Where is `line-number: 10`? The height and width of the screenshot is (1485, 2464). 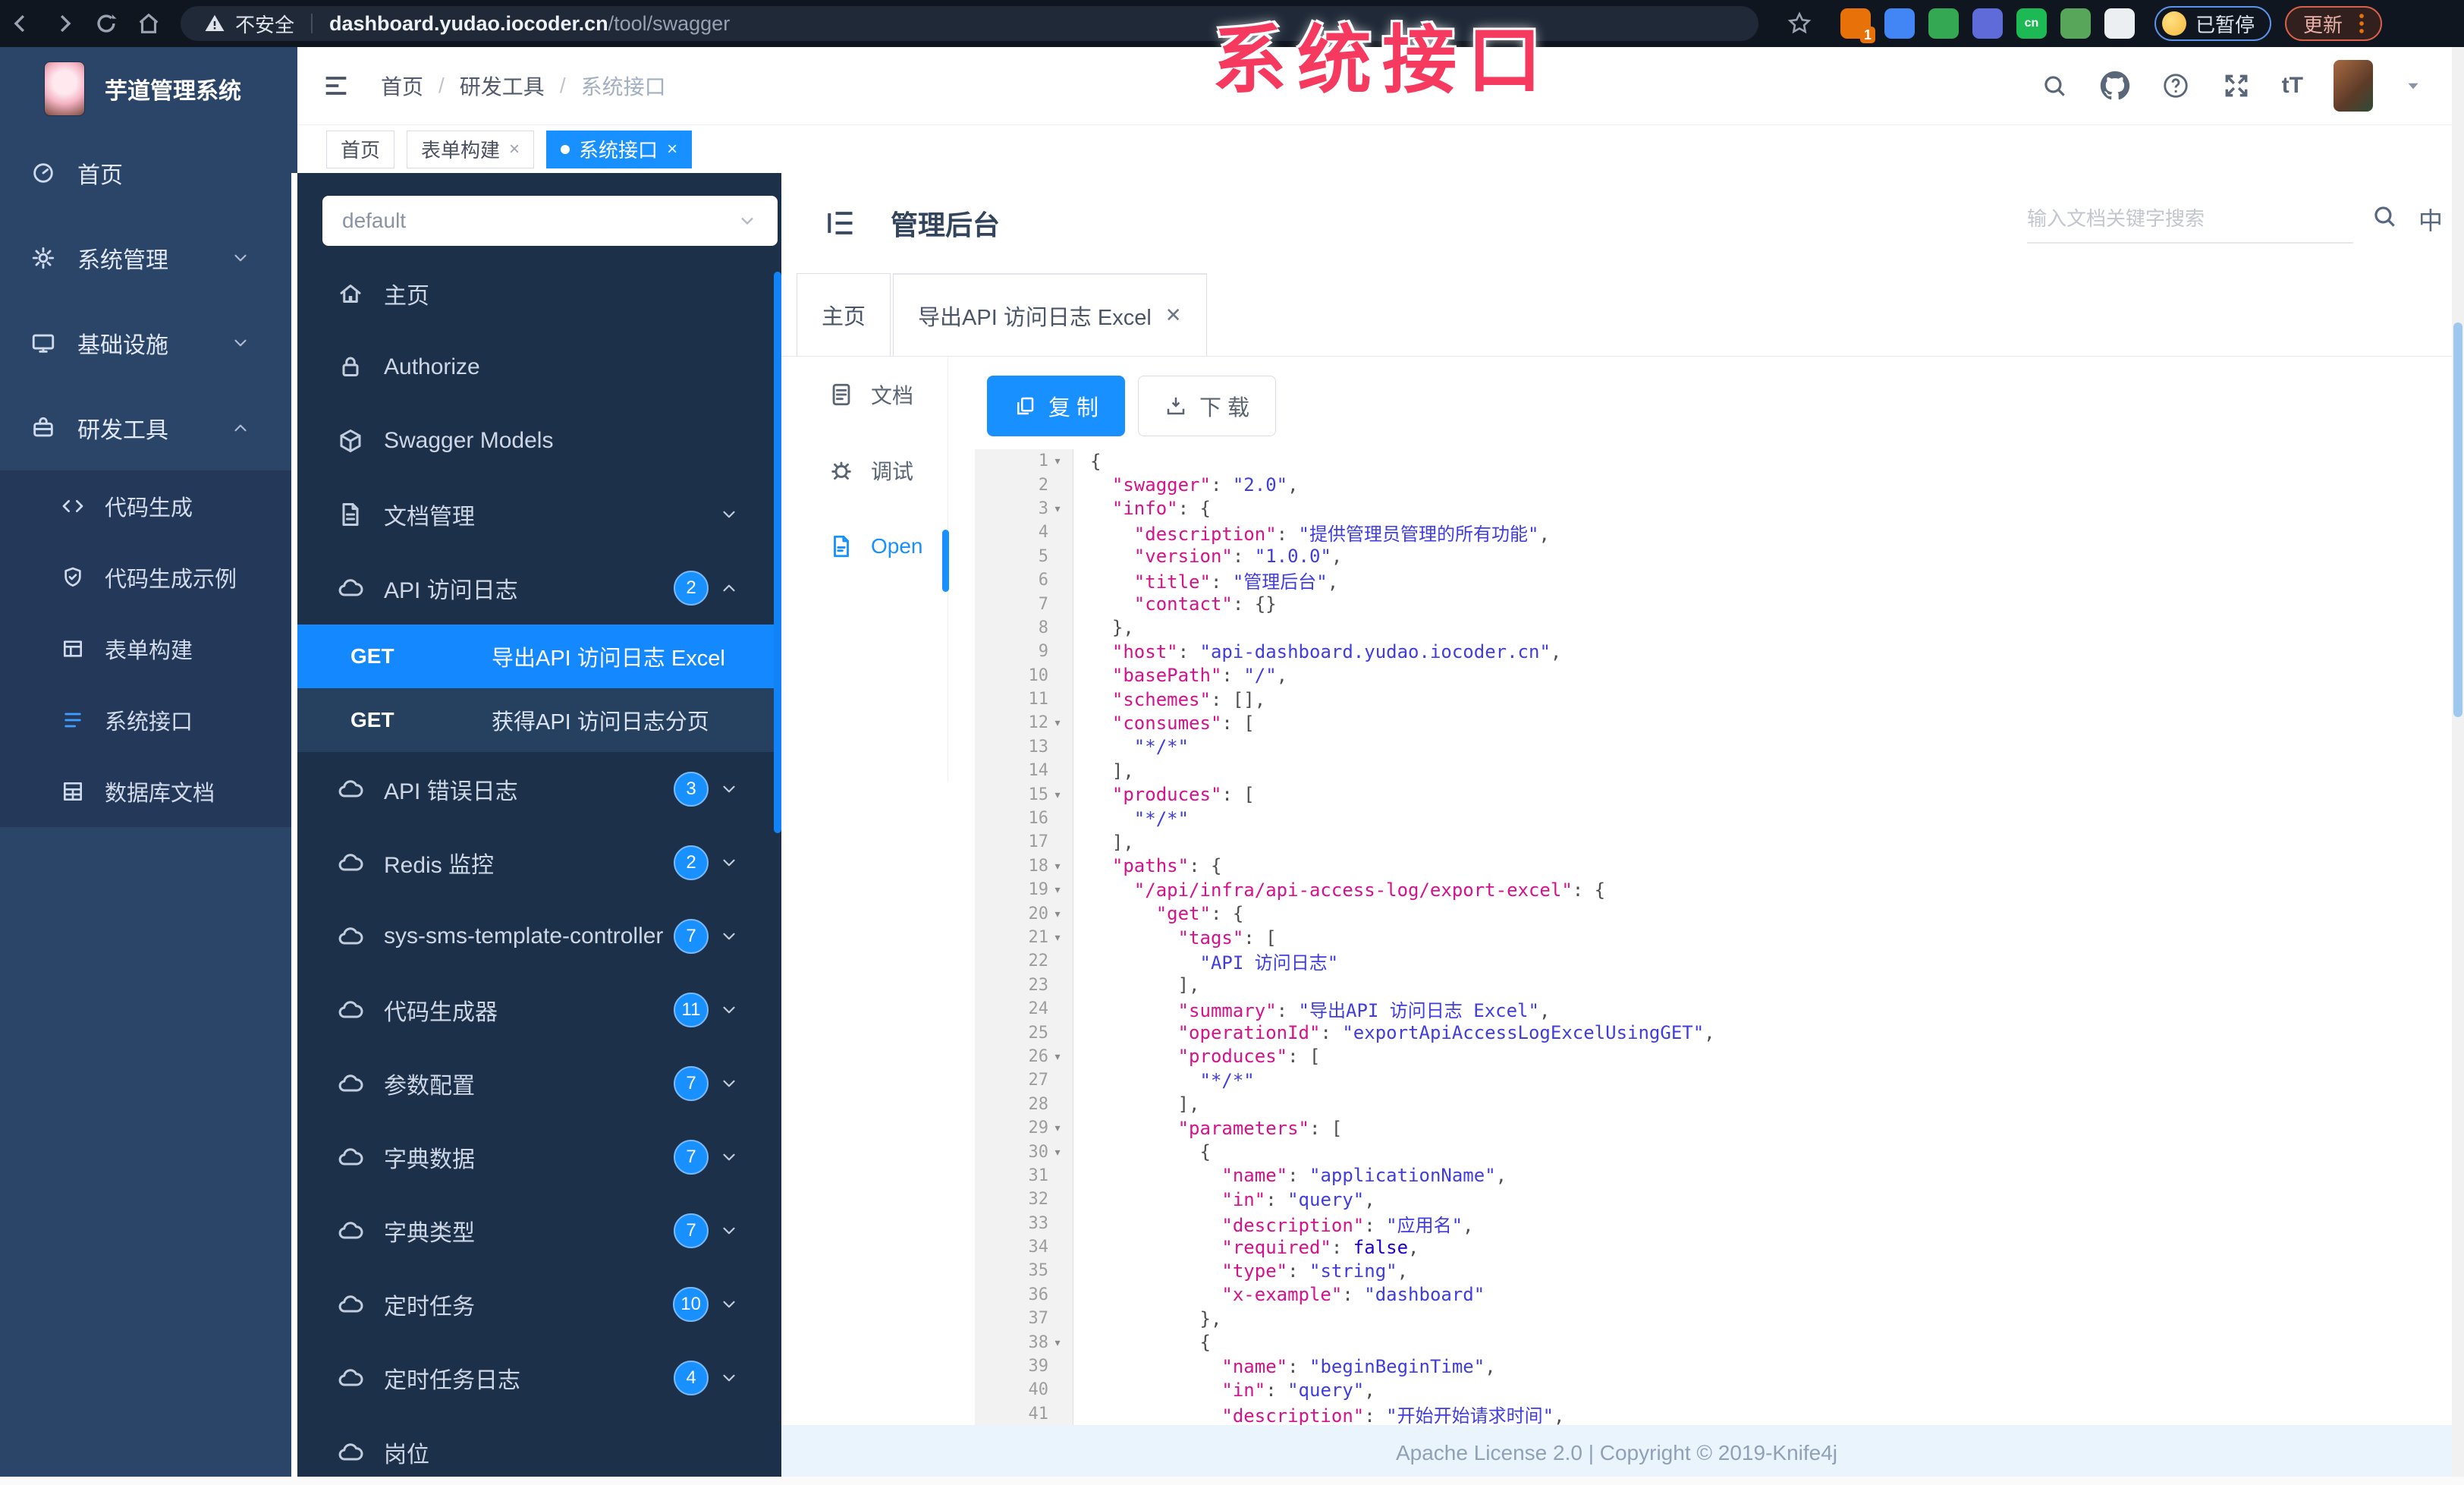
line-number: 10 is located at coordinates (1024, 675).